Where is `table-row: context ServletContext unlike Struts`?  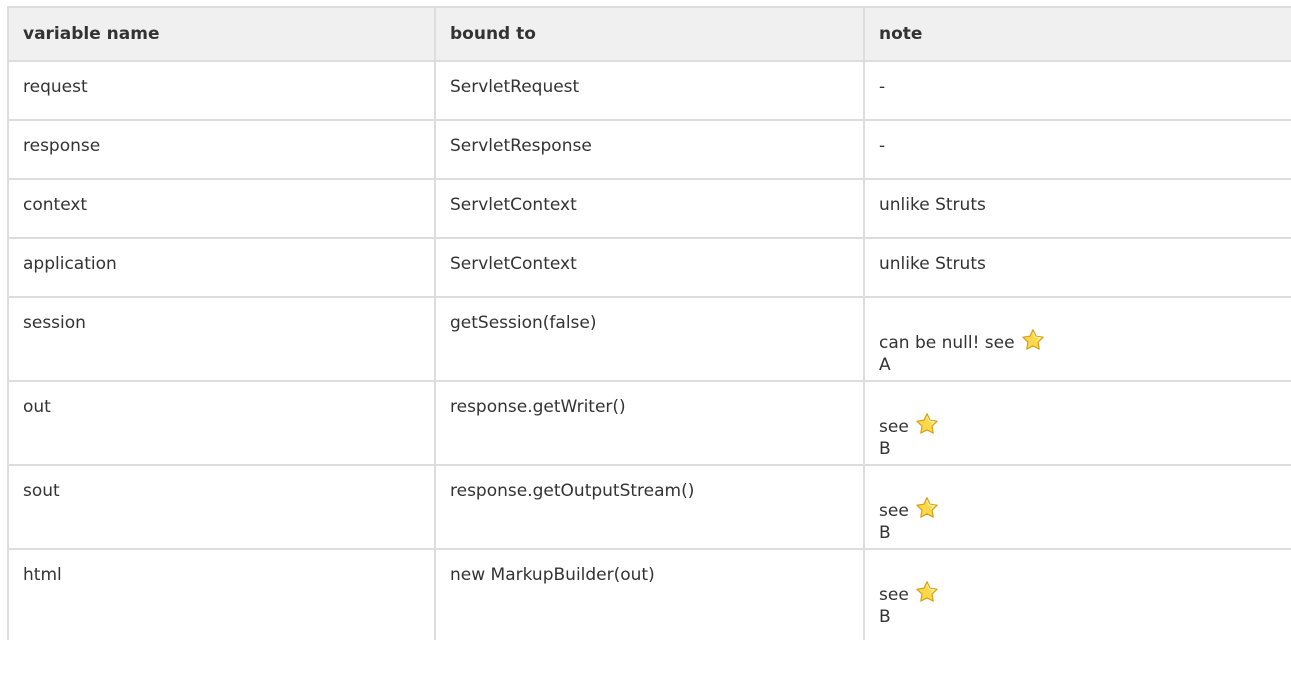
table-row: context ServletContext unlike Struts is located at coordinates (649, 208).